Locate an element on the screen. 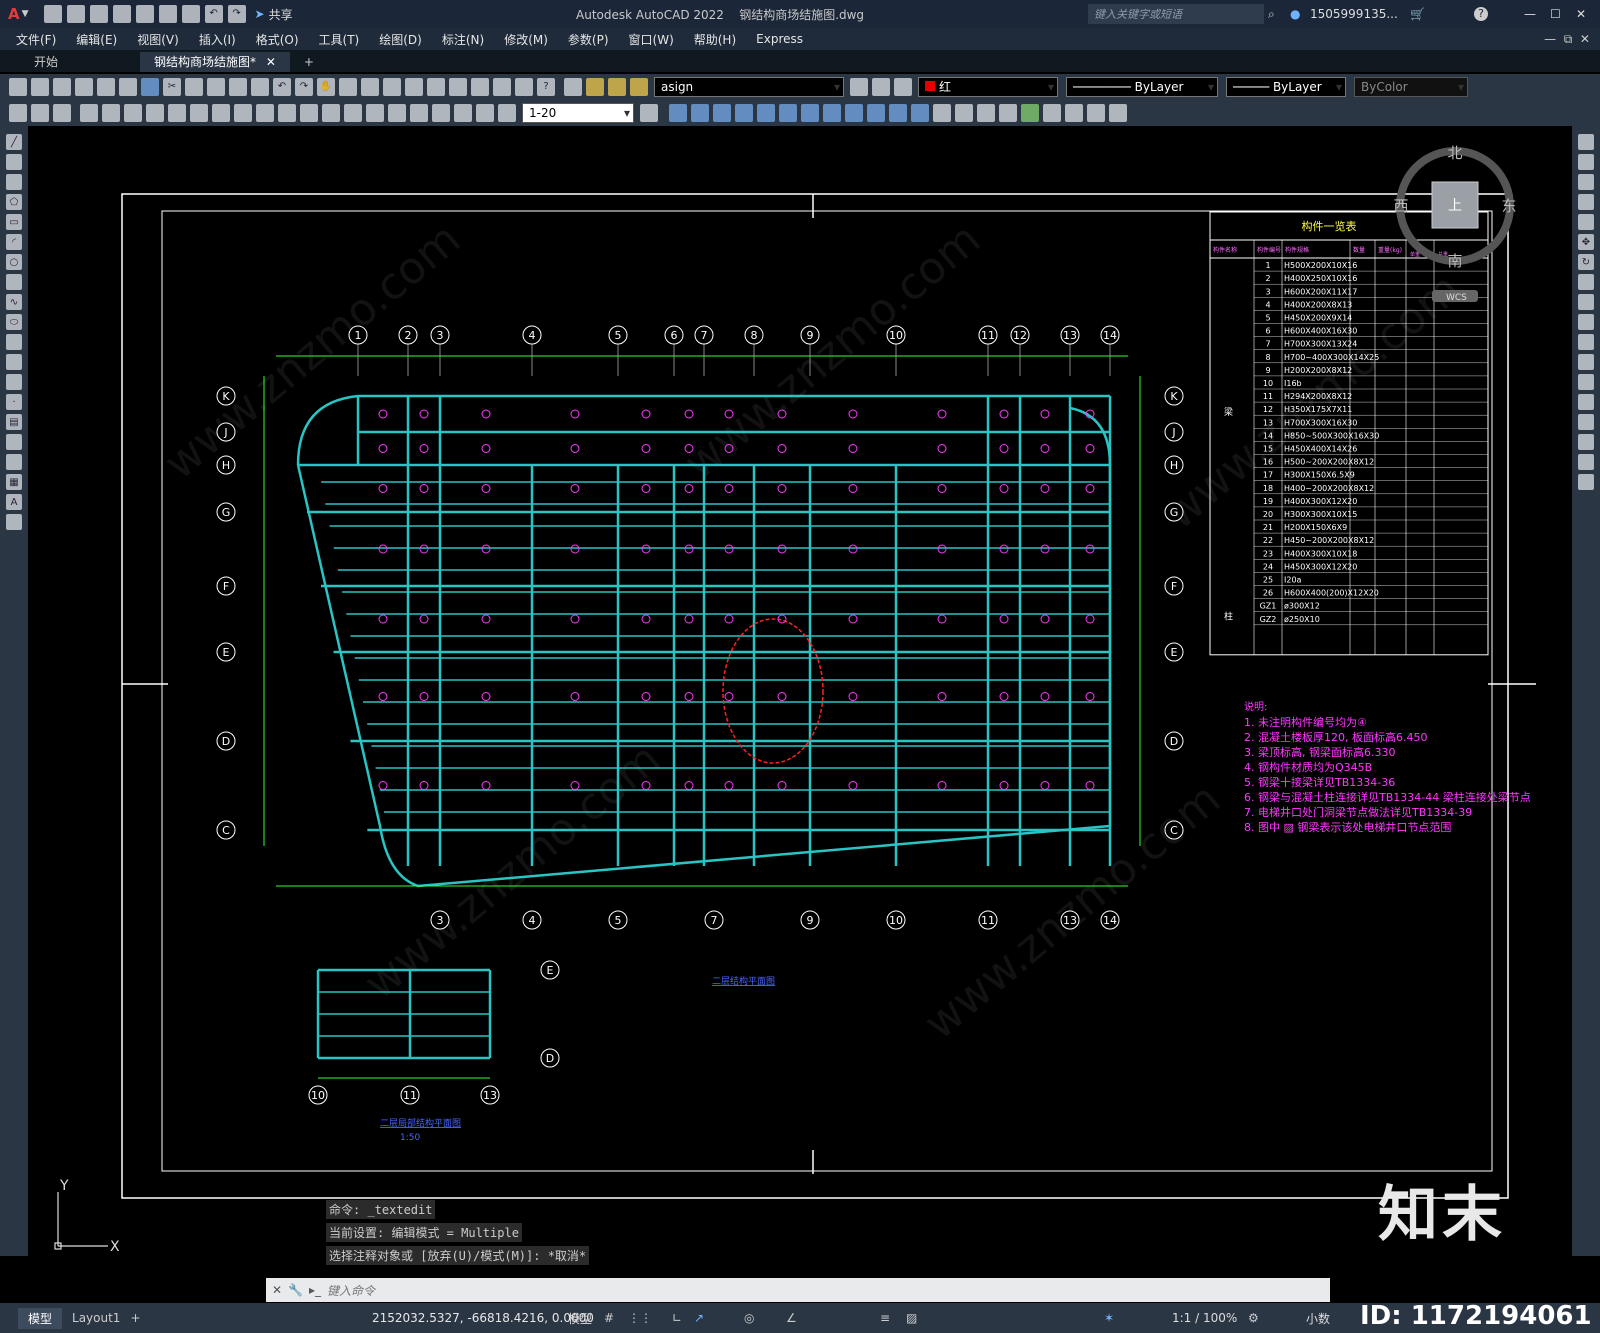  spline-icon: ∿ is located at coordinates (14, 302).